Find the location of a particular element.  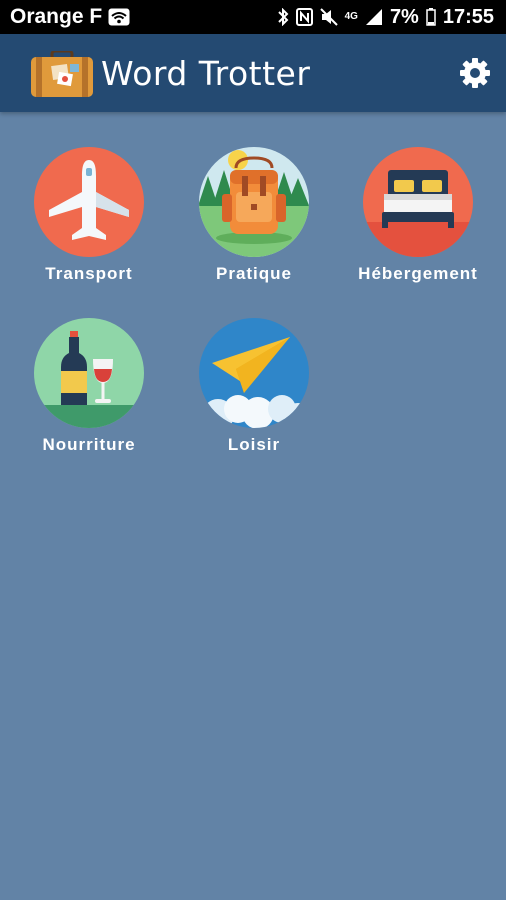

wifi-icon is located at coordinates (119, 17).